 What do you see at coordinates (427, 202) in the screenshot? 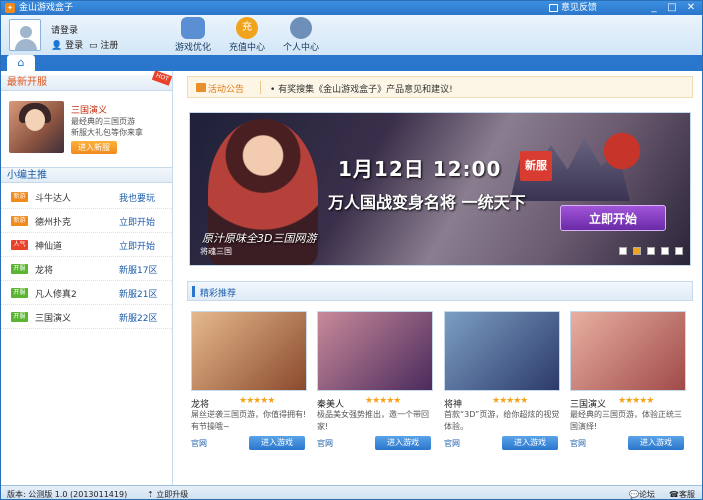
I see `banner-slogan: 万人国战变身名将 一统天下` at bounding box center [427, 202].